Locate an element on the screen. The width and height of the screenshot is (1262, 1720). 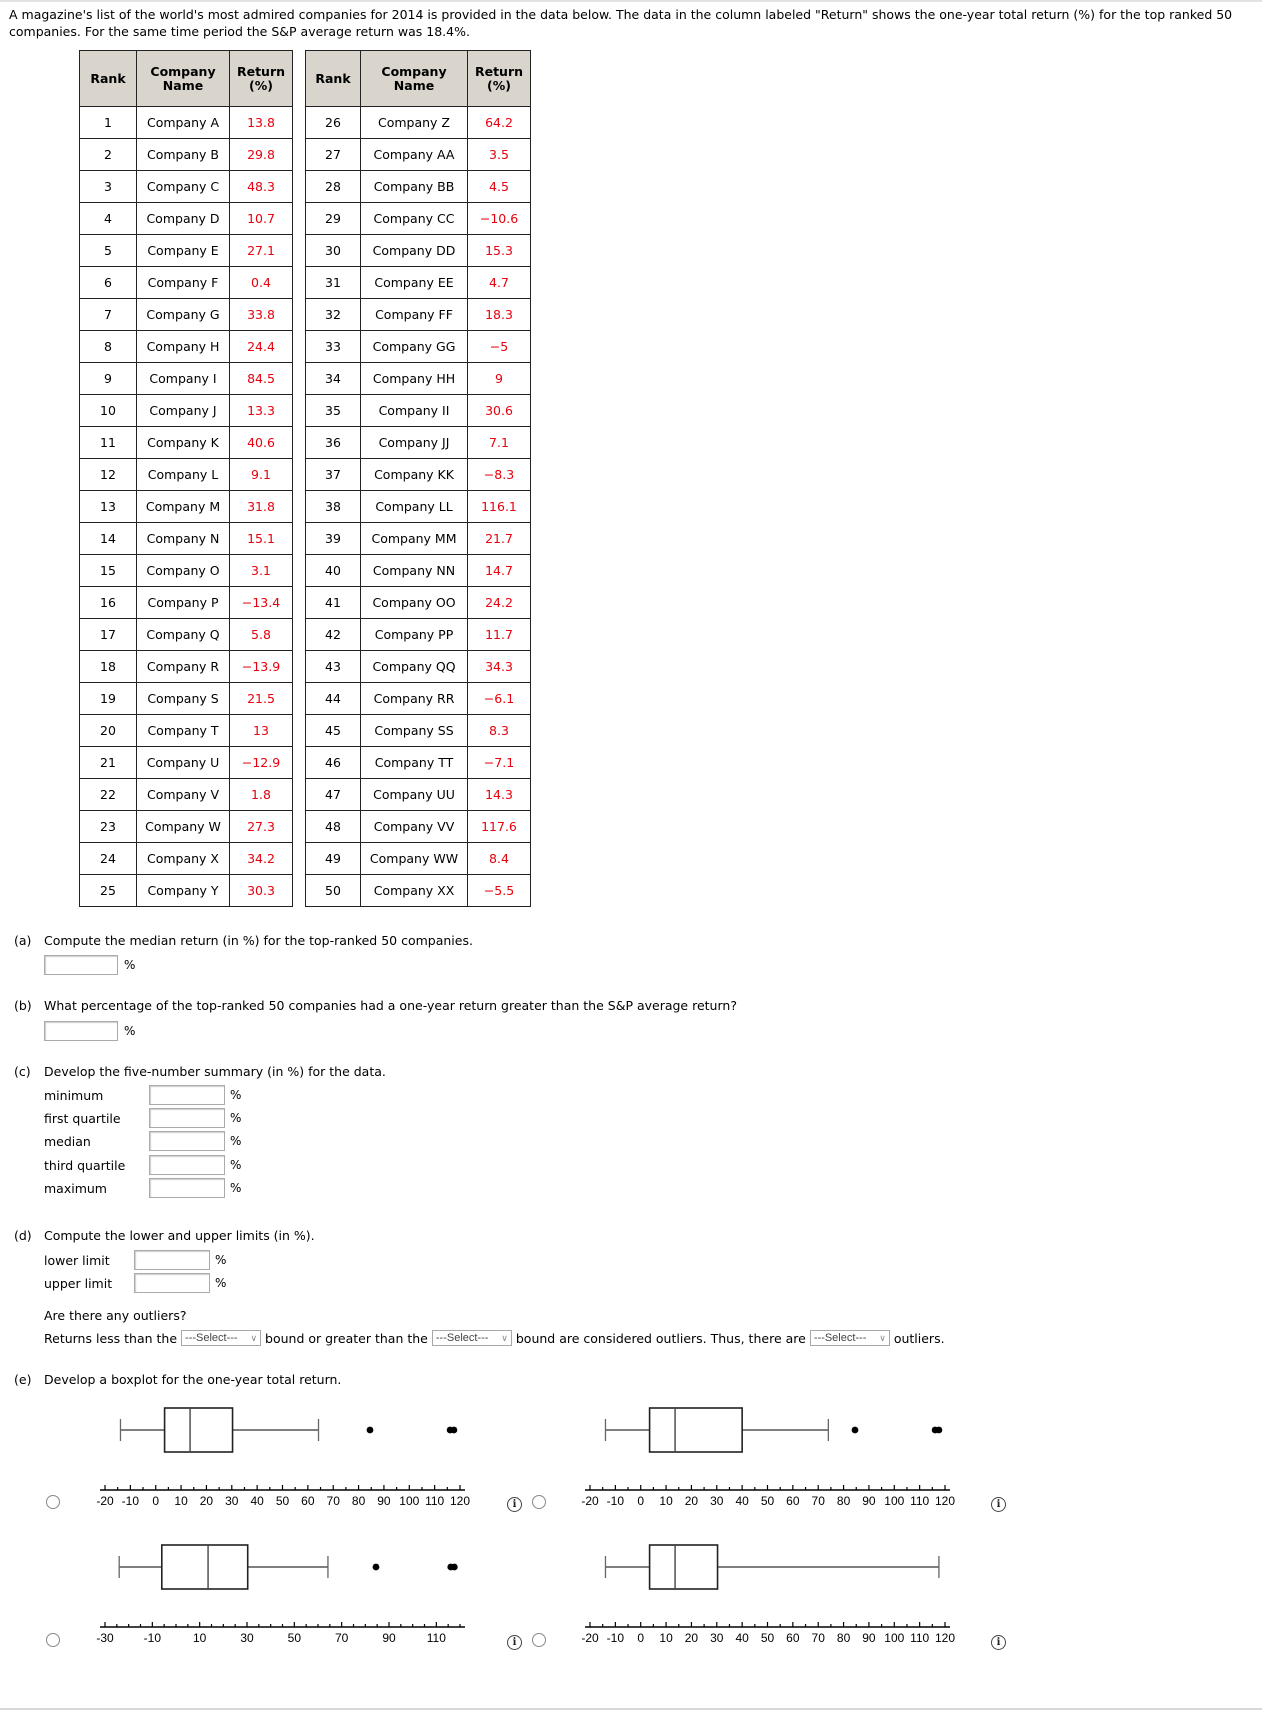
tick-label: 70 is located at coordinates (334, 1501).